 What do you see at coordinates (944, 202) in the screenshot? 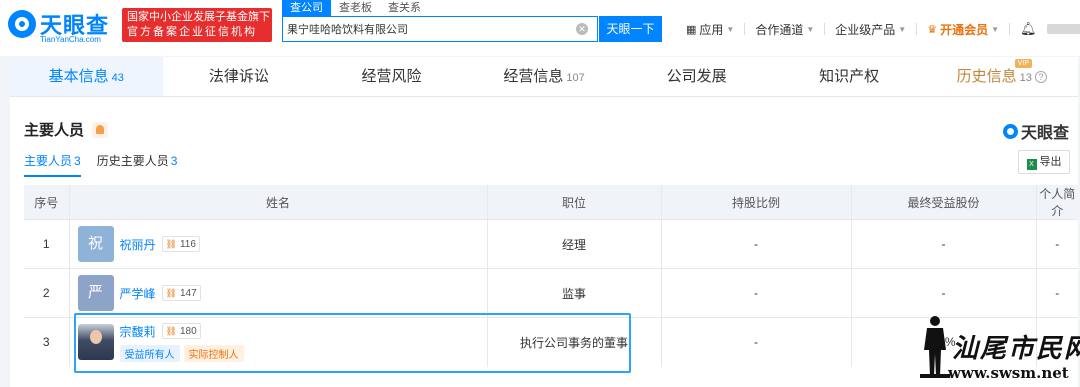
I see `col-final-benefit: 最终受益股份` at bounding box center [944, 202].